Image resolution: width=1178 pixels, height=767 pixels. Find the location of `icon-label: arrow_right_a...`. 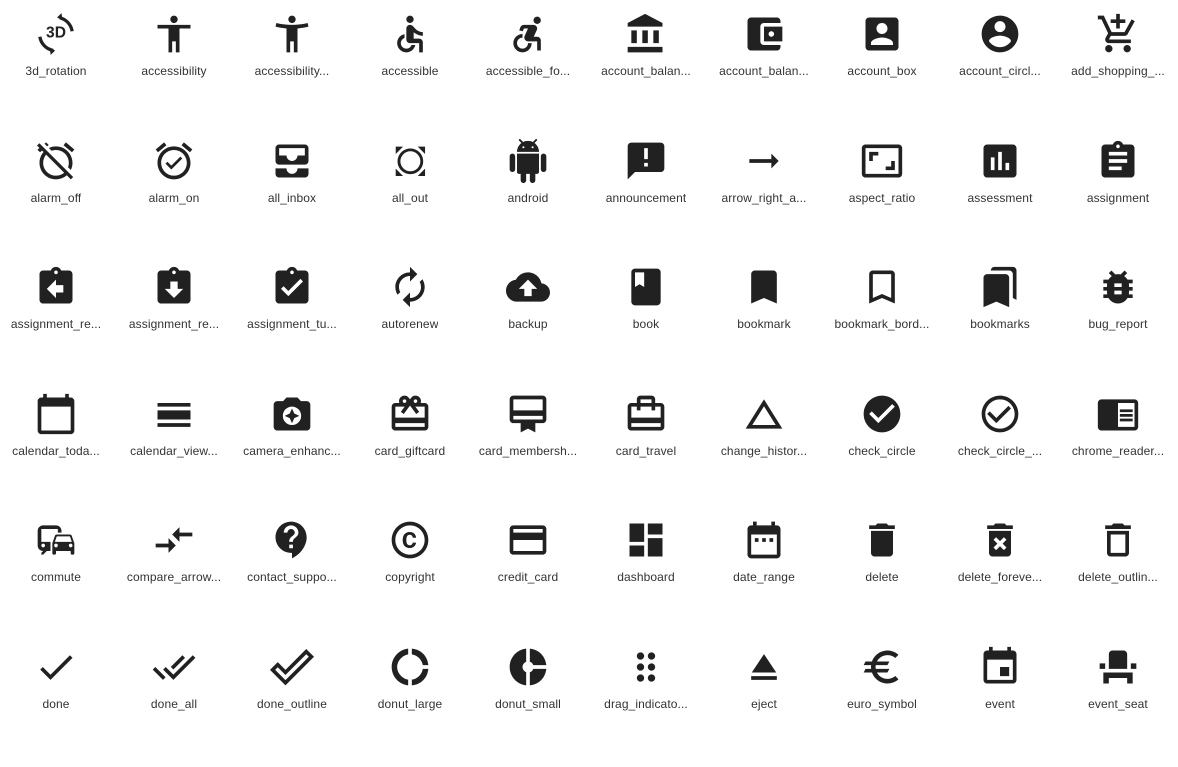

icon-label: arrow_right_a... is located at coordinates (764, 198).